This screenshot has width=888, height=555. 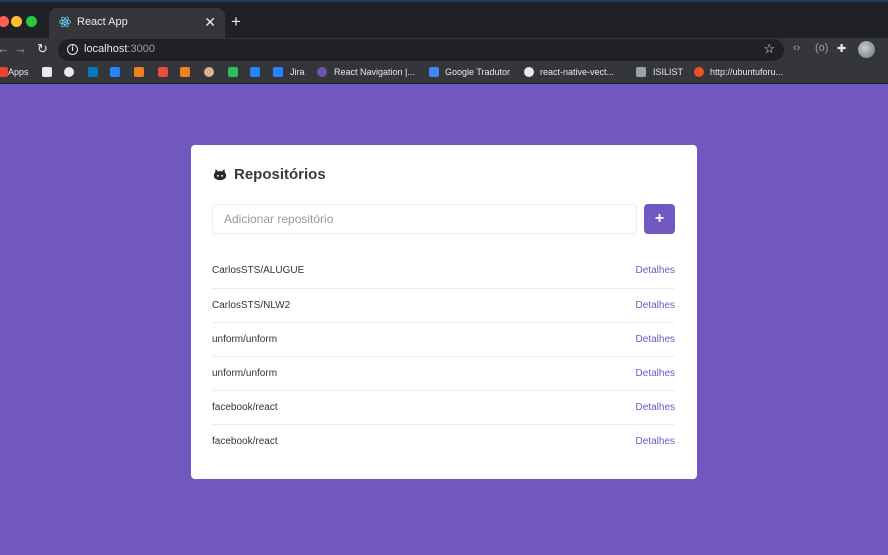 I want to click on bookmark-google-tradutor: Google Tradutor, so click(x=477, y=72).